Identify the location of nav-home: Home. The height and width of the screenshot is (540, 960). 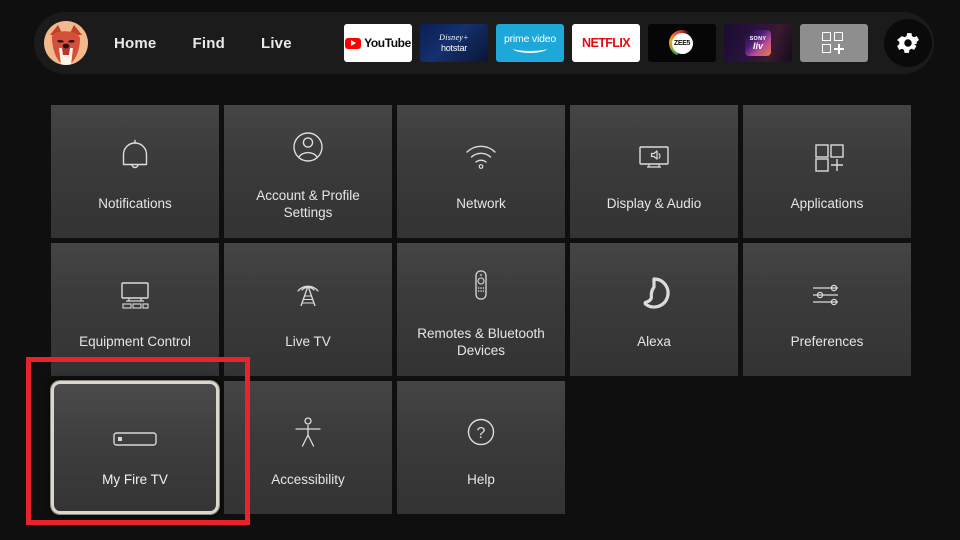
(135, 43).